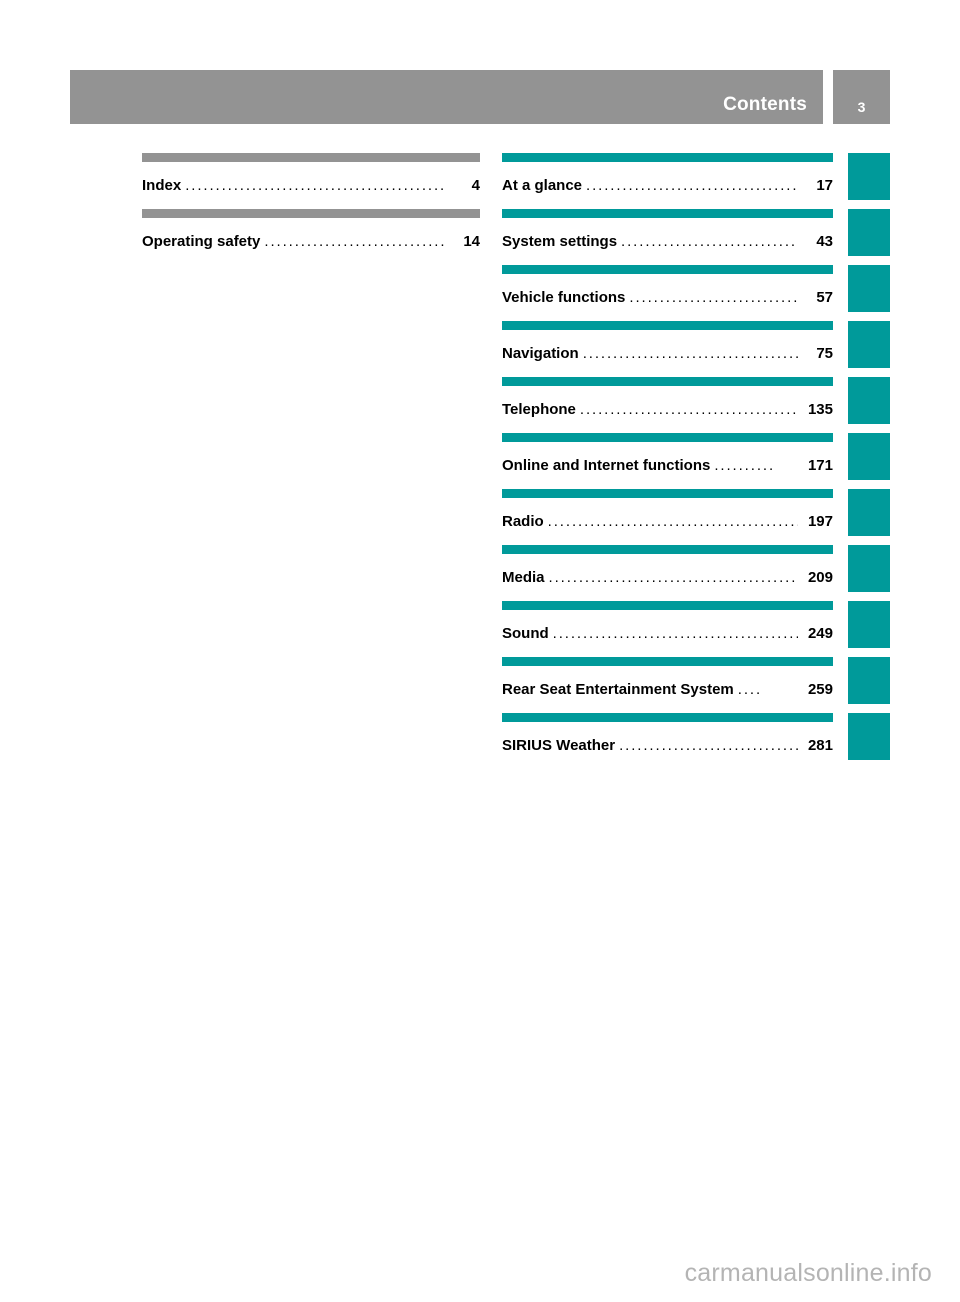 This screenshot has width=960, height=1302. I want to click on toc-entry-title: SIRIUS Weather, so click(559, 745).